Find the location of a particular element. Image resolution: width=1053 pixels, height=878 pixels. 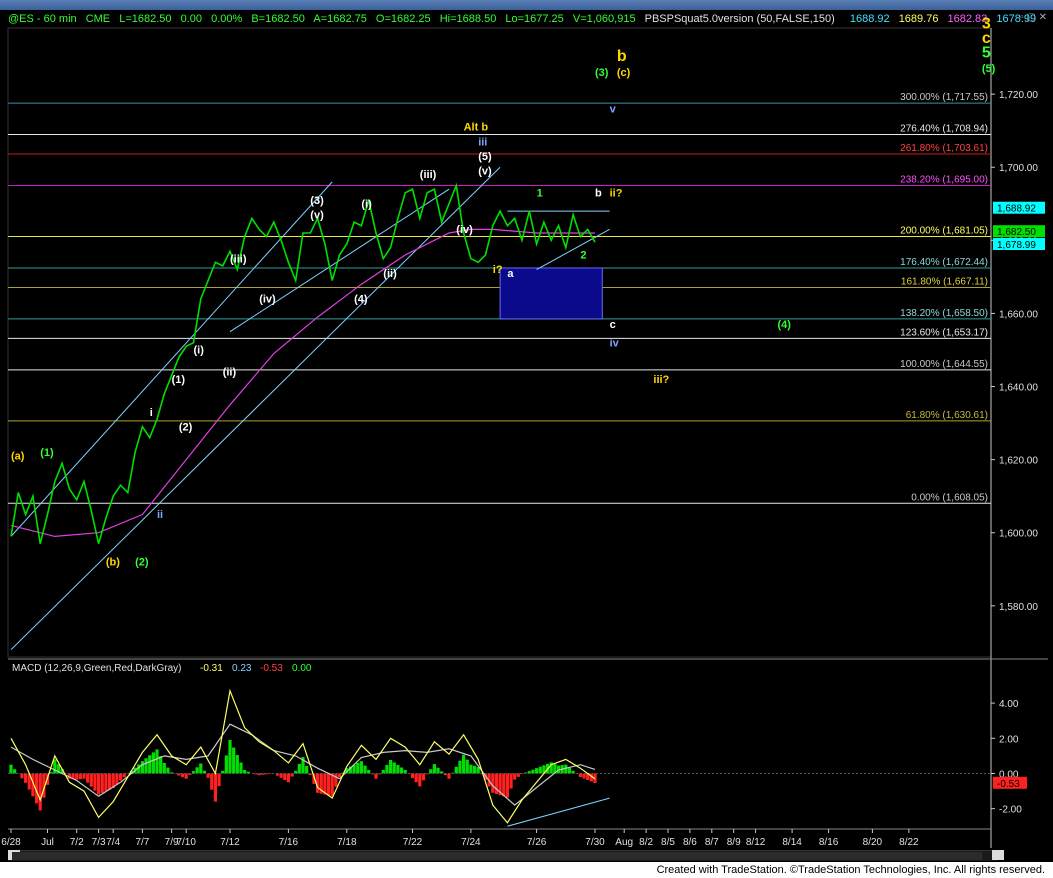

time-axis-label: 8/9 is located at coordinates (734, 842).